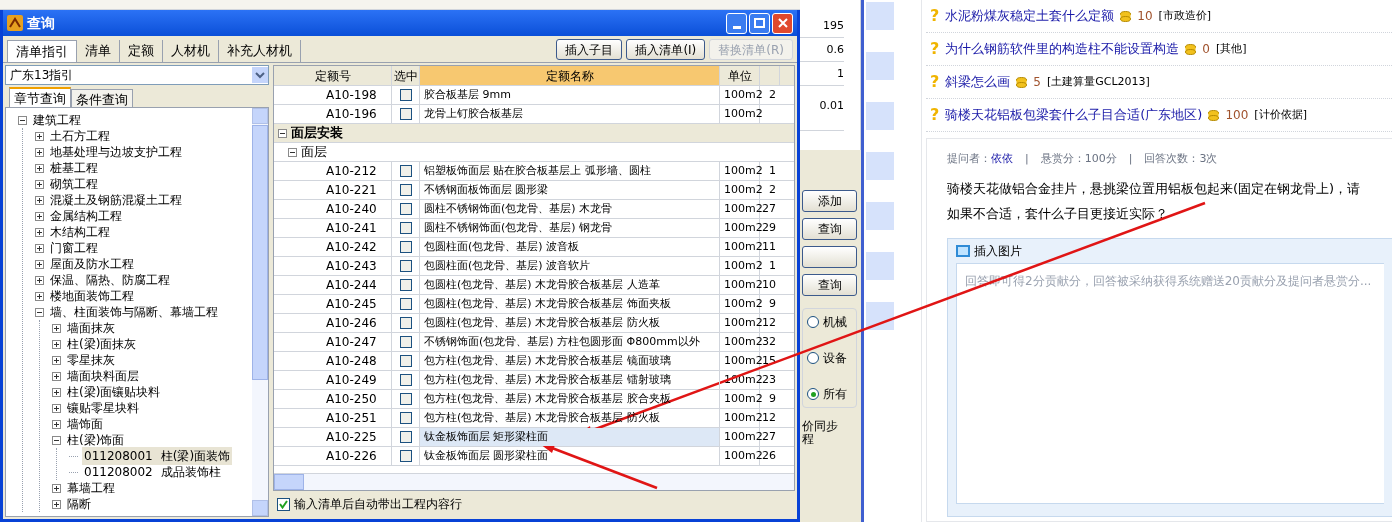  What do you see at coordinates (141, 51) in the screenshot?
I see `tab: 定额` at bounding box center [141, 51].